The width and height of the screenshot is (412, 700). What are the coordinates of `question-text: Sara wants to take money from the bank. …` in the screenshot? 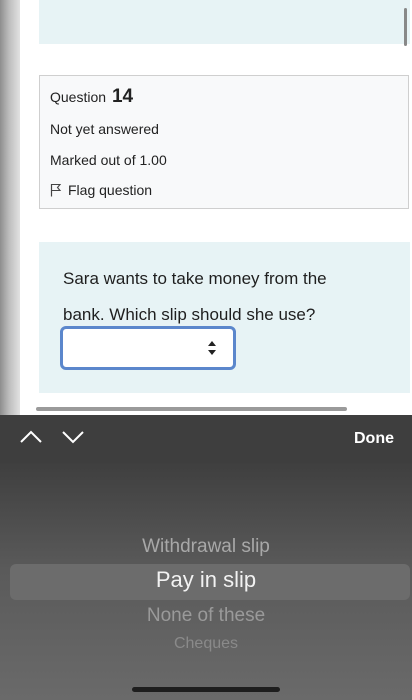 It's located at (195, 296).